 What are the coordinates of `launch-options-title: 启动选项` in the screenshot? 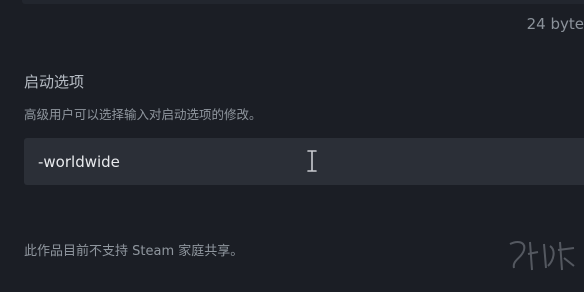 It's located at (54, 82).